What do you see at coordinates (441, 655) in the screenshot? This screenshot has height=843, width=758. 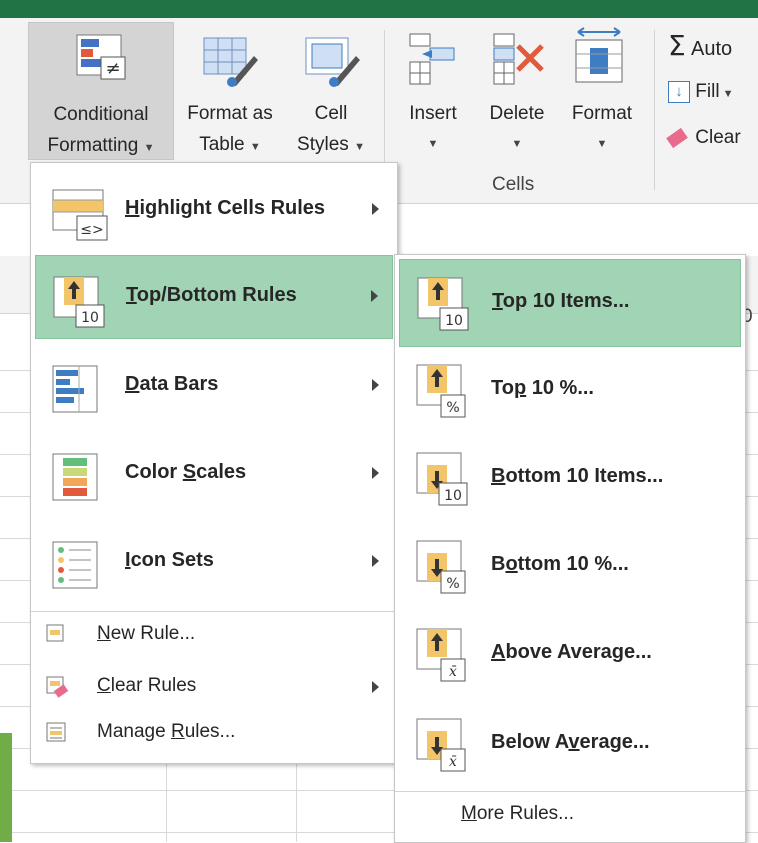 I see `above-average-icon: x̄` at bounding box center [441, 655].